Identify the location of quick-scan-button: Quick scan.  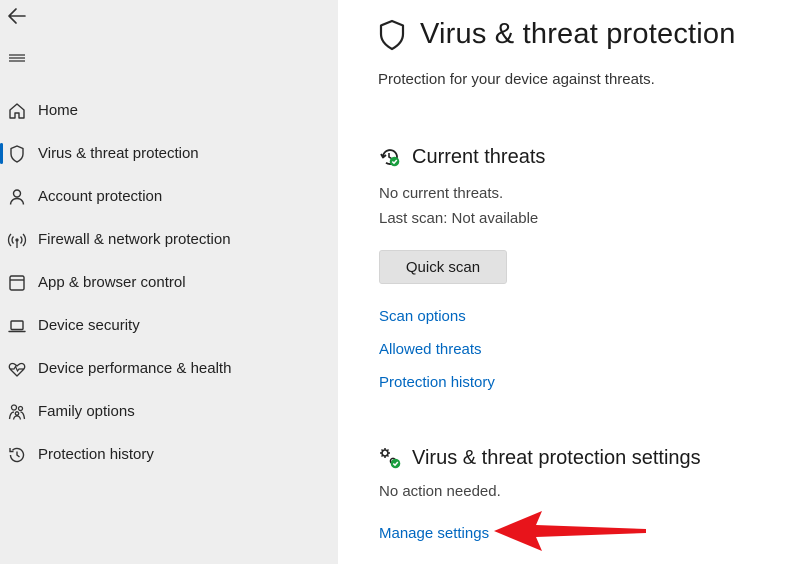
(443, 267).